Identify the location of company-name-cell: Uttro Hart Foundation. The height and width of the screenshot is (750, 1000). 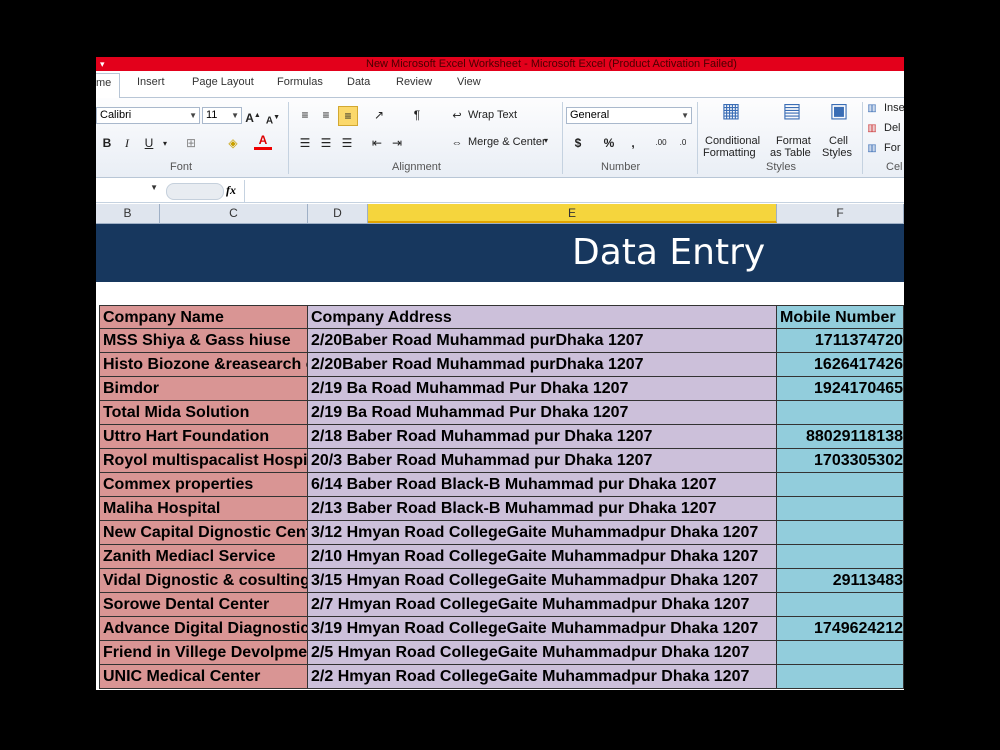
(203, 437).